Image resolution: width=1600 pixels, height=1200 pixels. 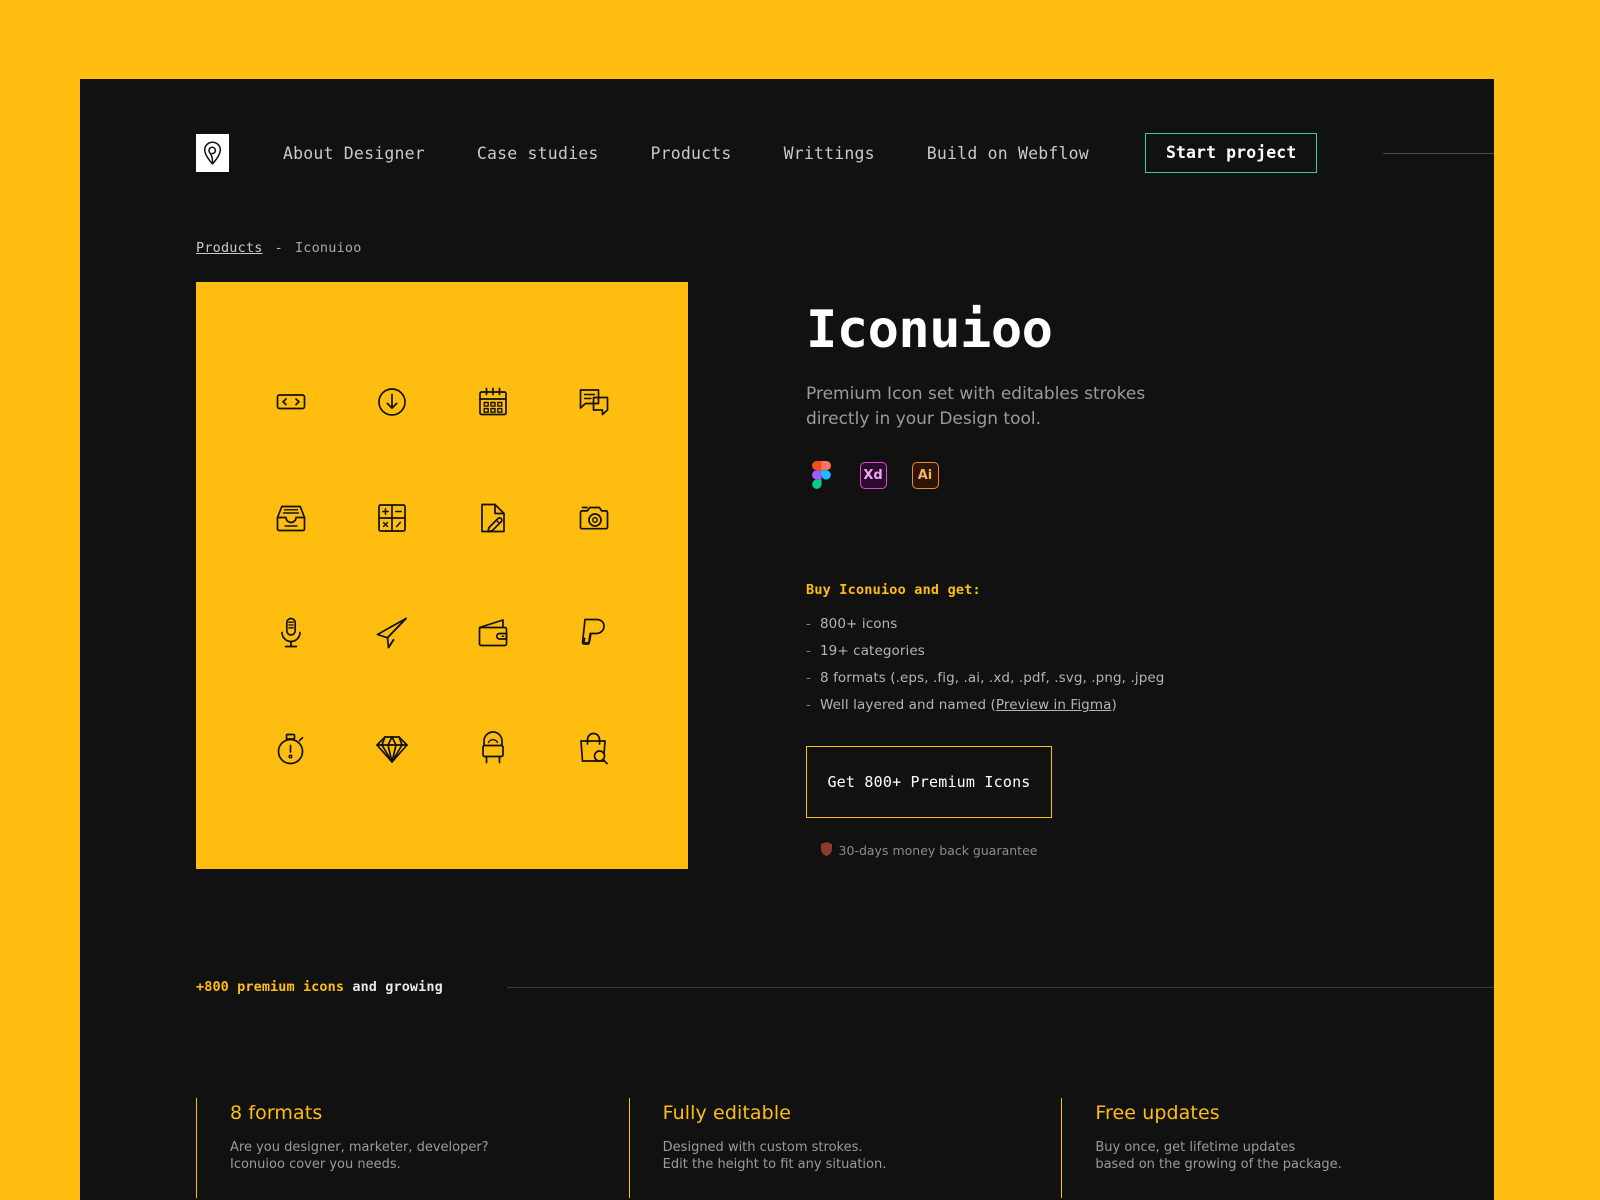 What do you see at coordinates (229, 248) in the screenshot?
I see `breadcrumb-products-link: Products` at bounding box center [229, 248].